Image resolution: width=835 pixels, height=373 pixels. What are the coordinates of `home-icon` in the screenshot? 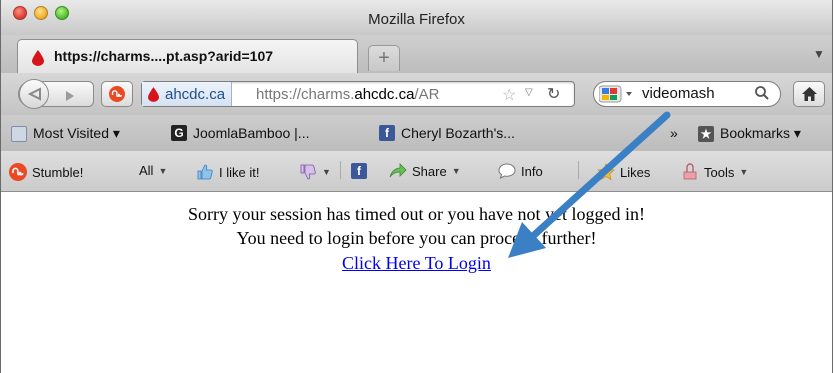 It's located at (809, 94).